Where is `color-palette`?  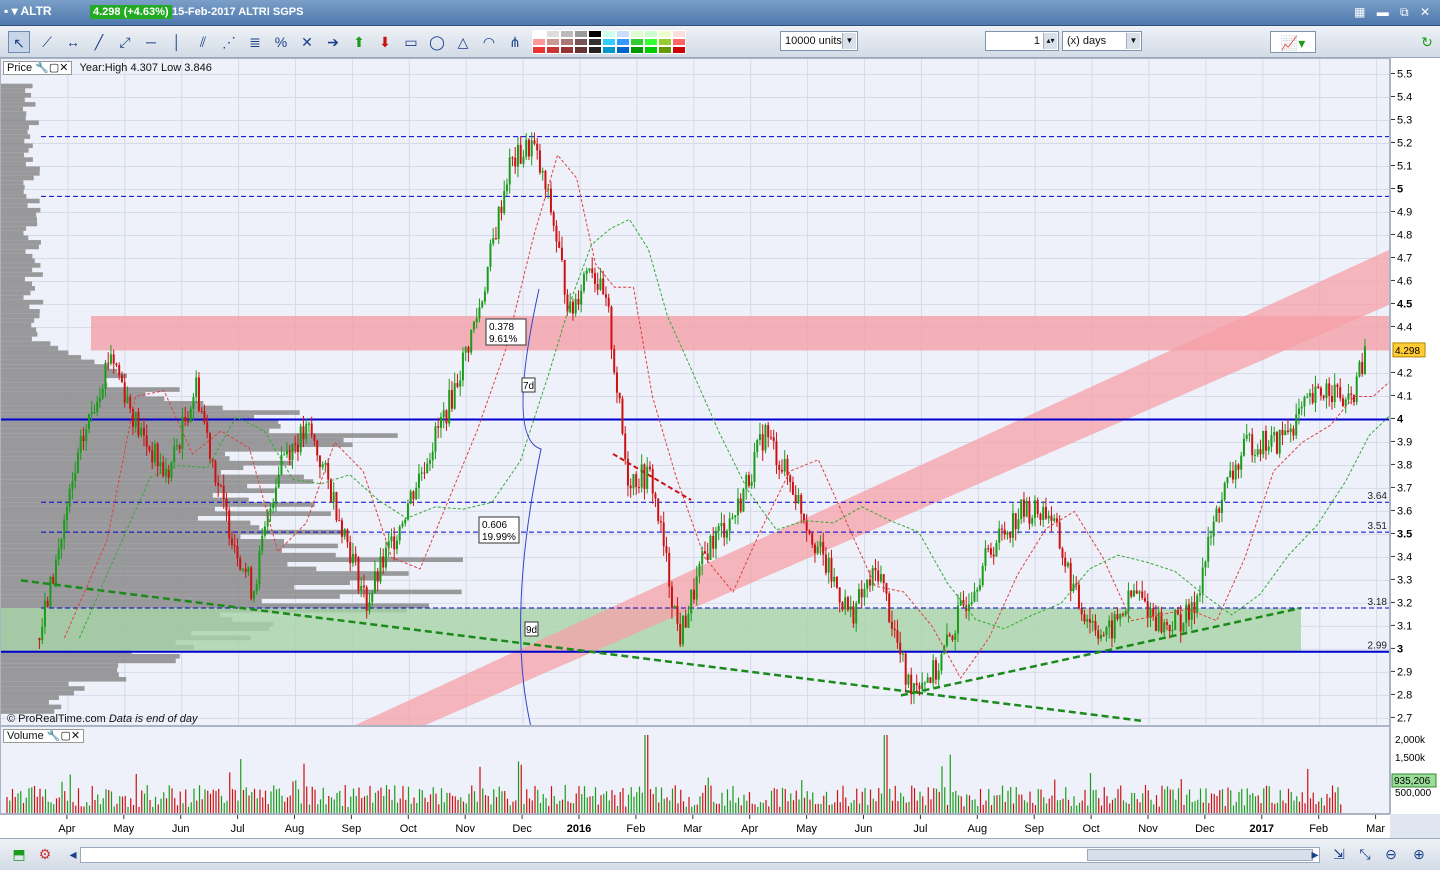 color-palette is located at coordinates (609, 42).